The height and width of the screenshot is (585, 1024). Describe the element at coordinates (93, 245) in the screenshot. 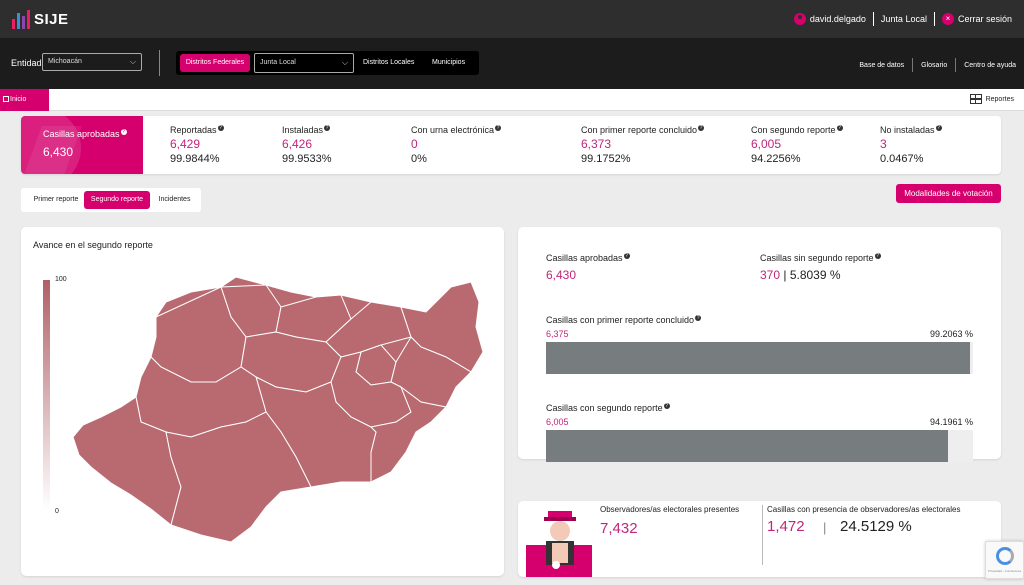

I see `map-title: Avance en el segundo reporte` at that location.